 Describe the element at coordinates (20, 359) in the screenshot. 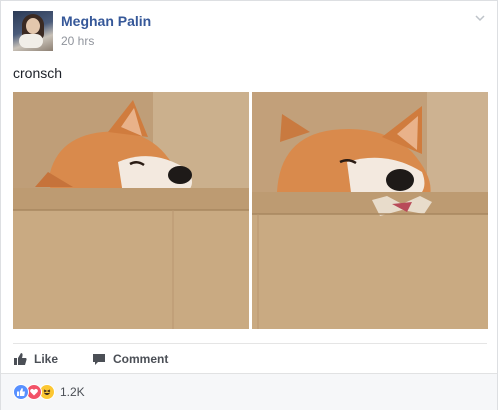

I see `thumbs-up-icon` at that location.